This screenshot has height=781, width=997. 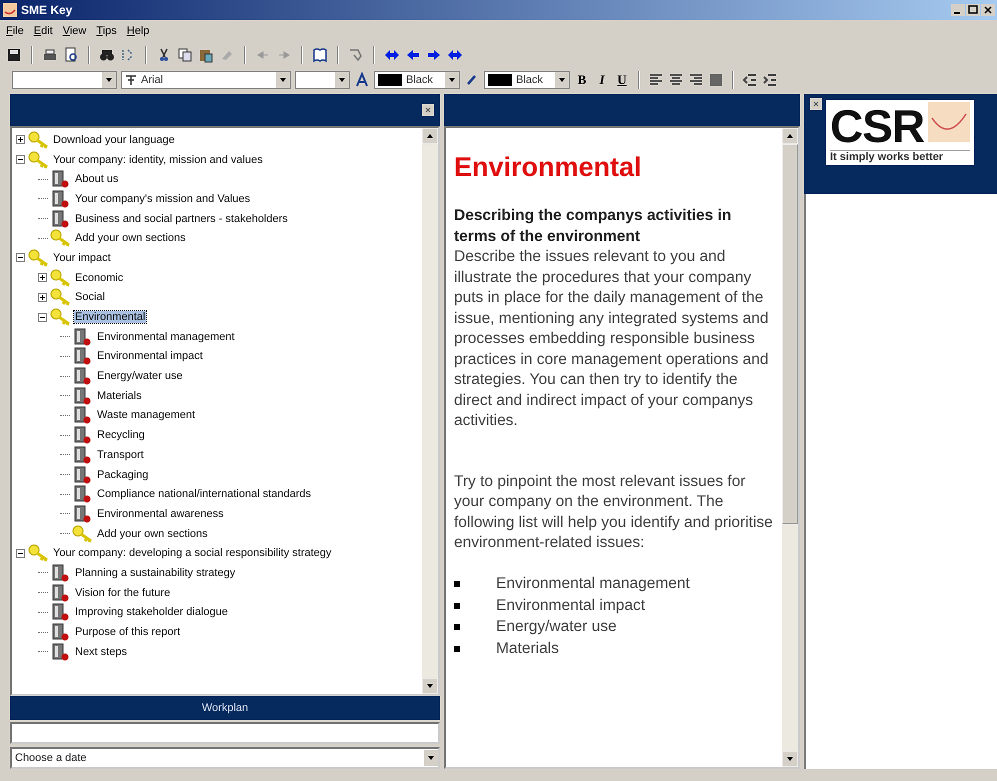 I want to click on right-arrow-icon, so click(x=434, y=55).